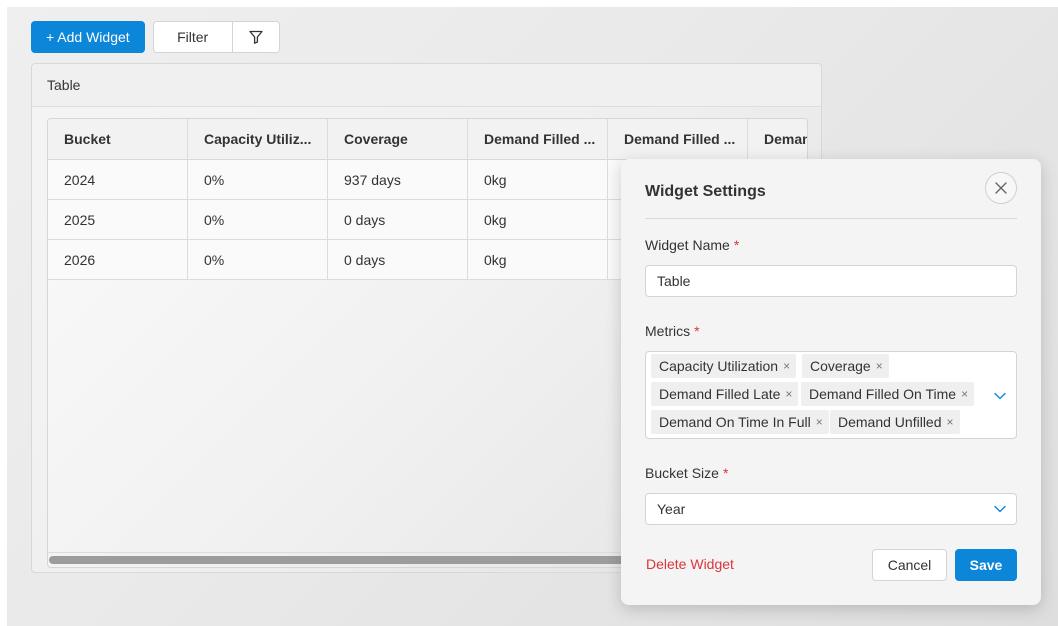 The image size is (1058, 626). I want to click on modal-divider, so click(831, 218).